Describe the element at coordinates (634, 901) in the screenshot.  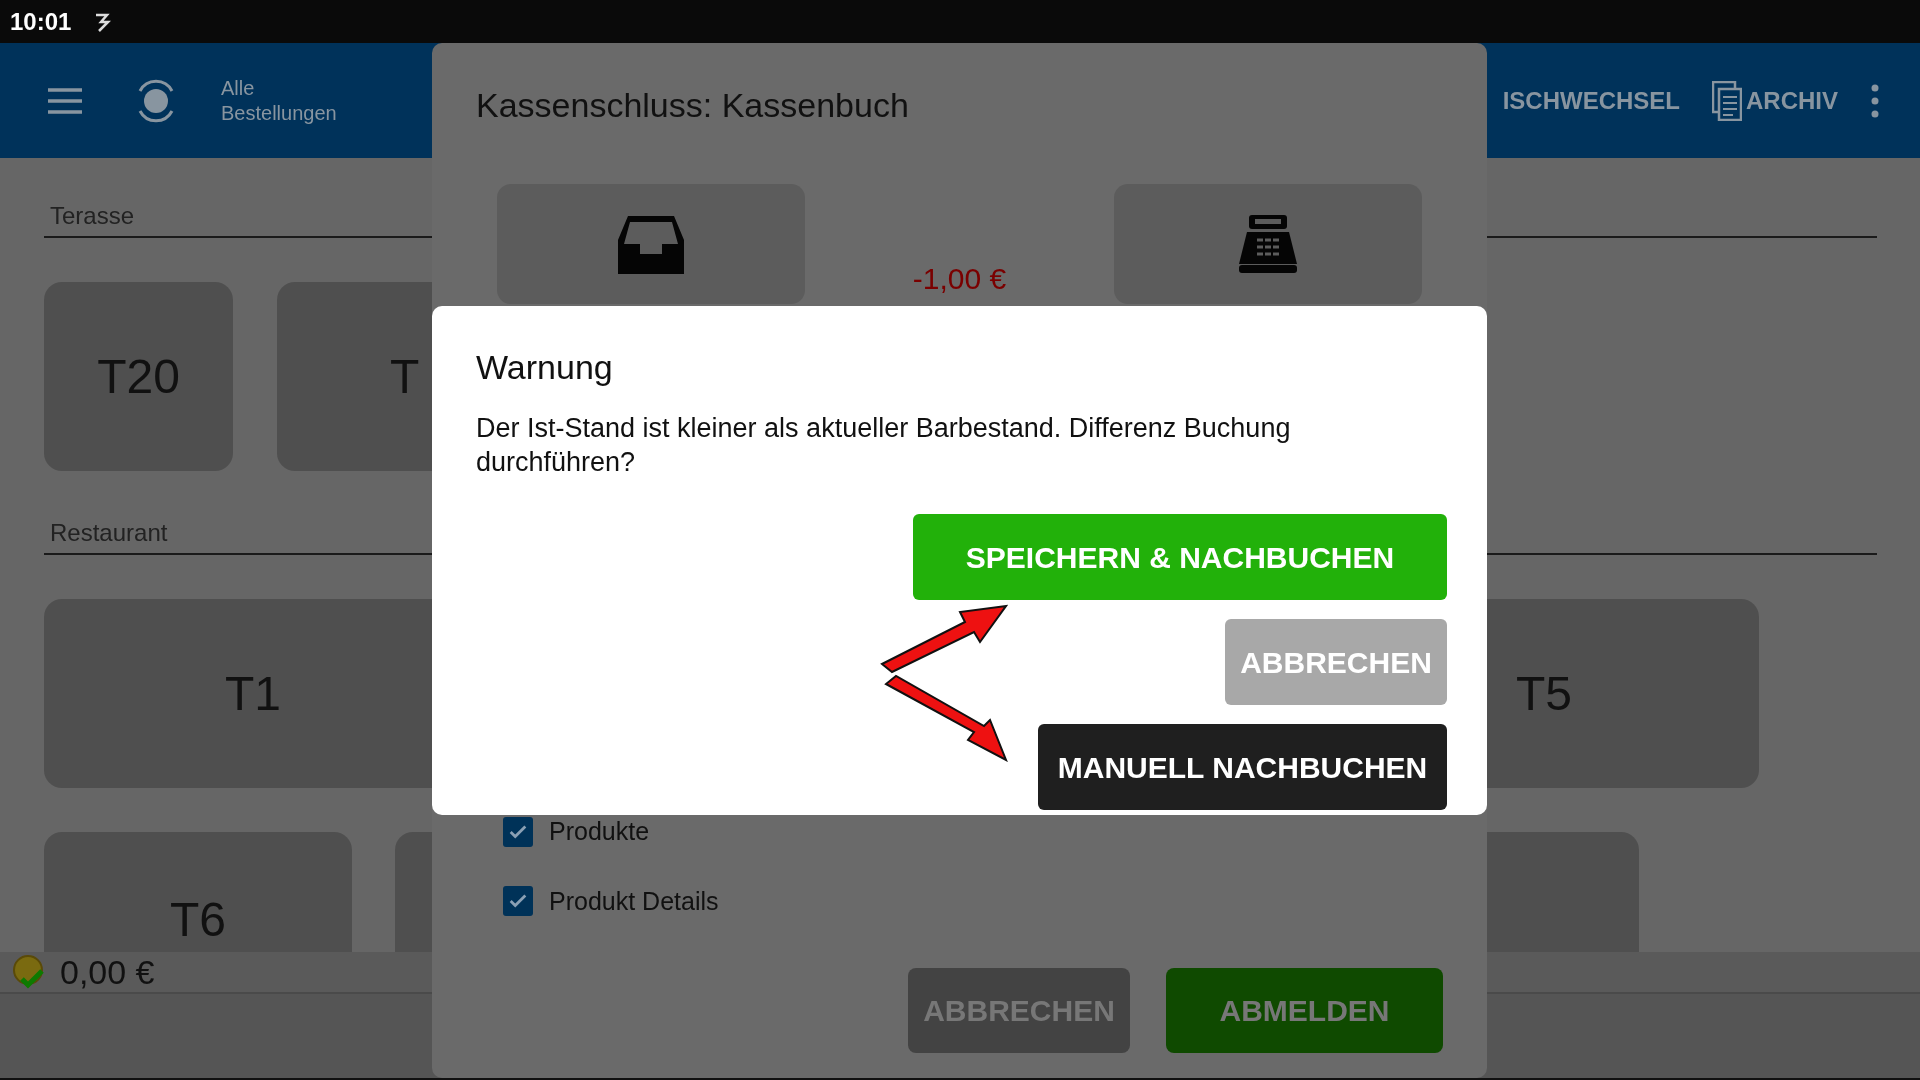
I see `option-label: Produkt Details` at that location.